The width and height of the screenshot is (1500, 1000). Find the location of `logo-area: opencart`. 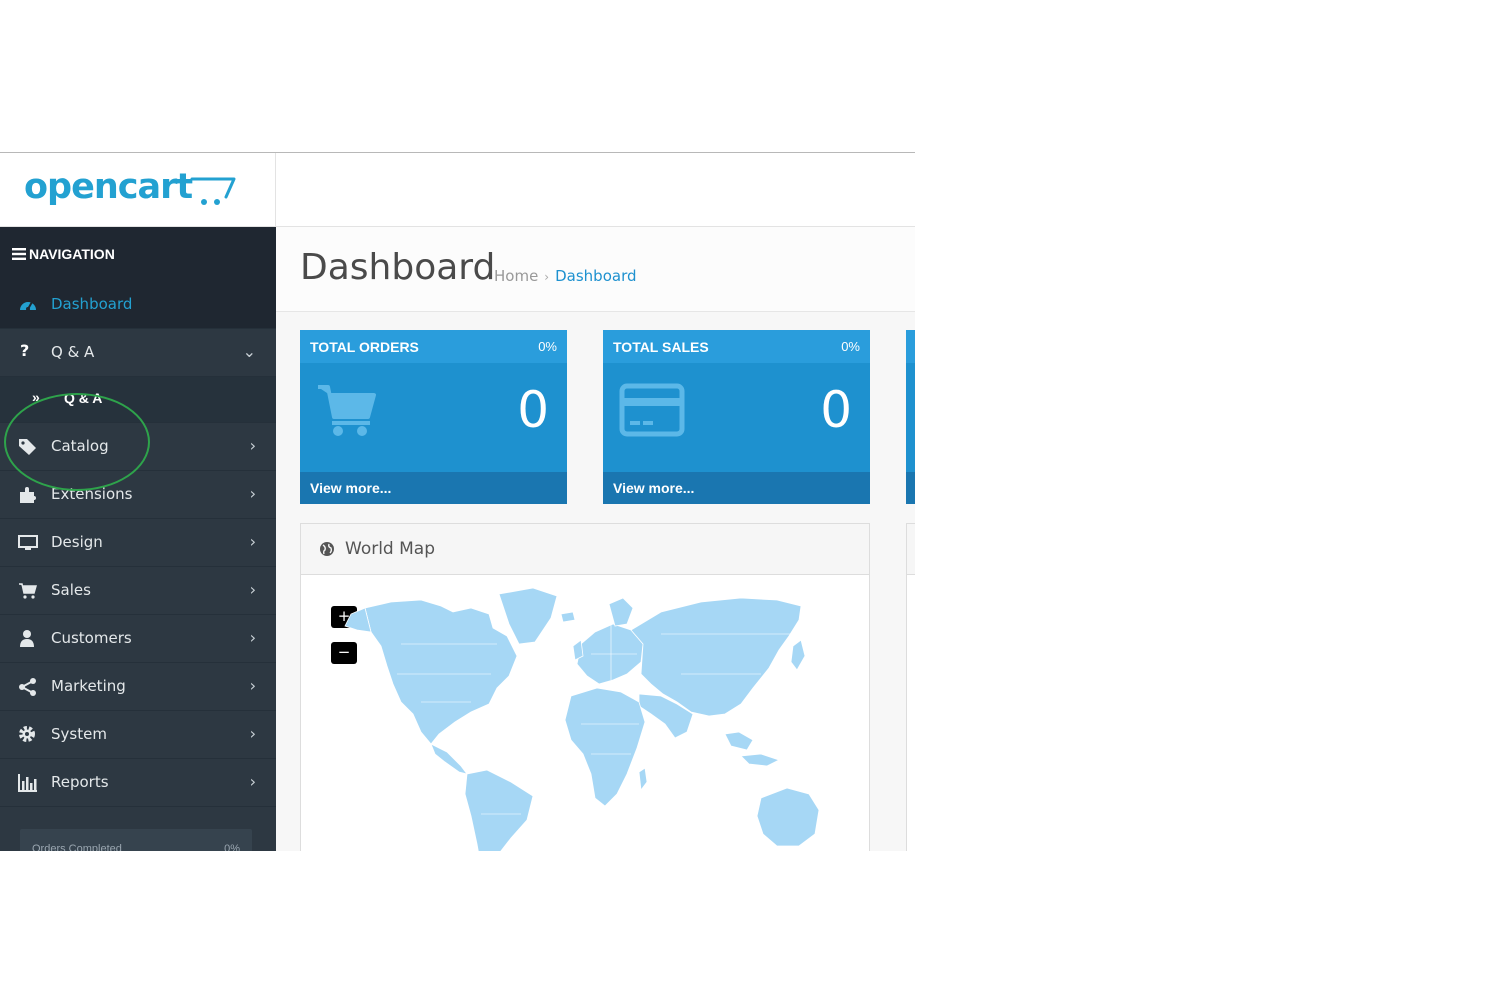

logo-area: opencart is located at coordinates (138, 189).